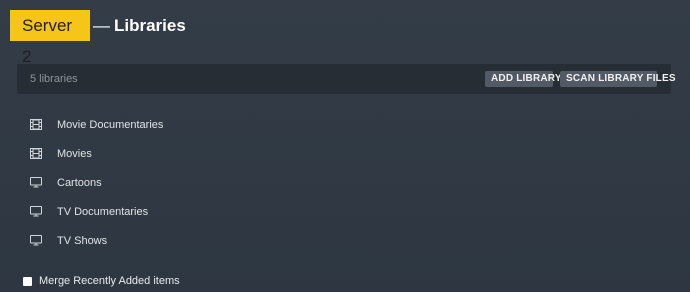 Image resolution: width=690 pixels, height=292 pixels. I want to click on library-item-tv-shows: TV Shows, so click(96, 240).